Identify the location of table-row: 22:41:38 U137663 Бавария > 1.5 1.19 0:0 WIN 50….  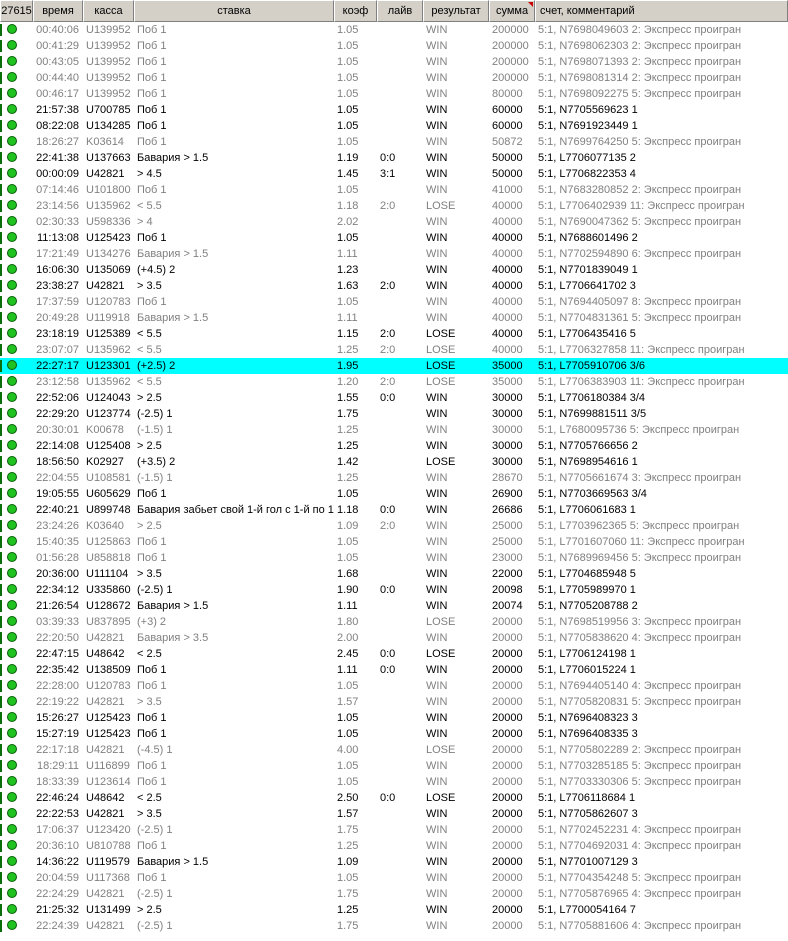
(394, 158).